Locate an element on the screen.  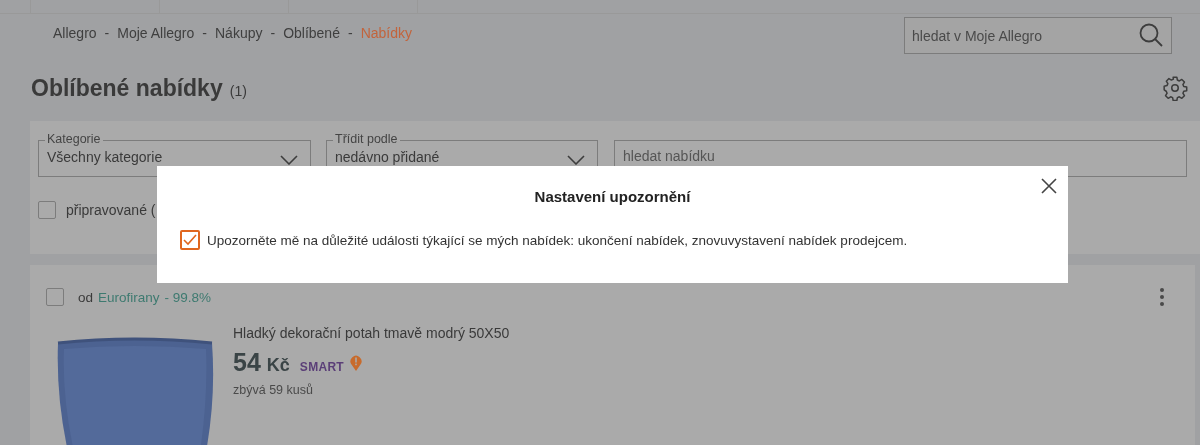
field-label: Třídit podle is located at coordinates (366, 139).